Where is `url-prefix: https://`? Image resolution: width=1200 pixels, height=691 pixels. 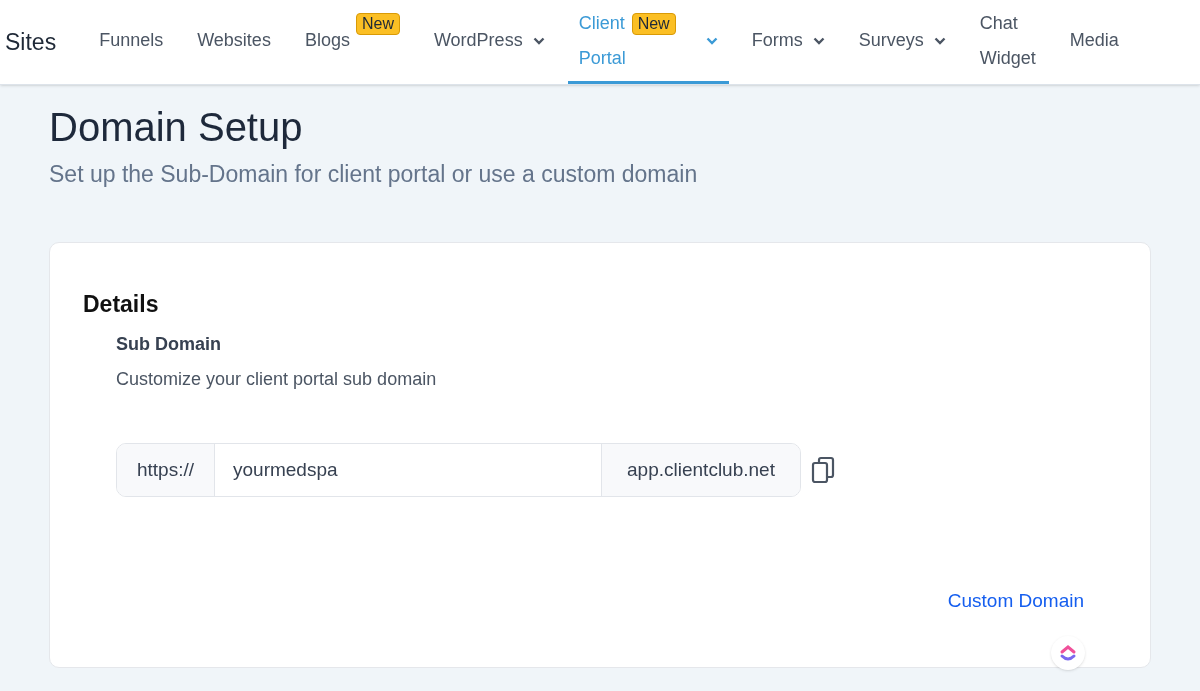
url-prefix: https:// is located at coordinates (166, 470).